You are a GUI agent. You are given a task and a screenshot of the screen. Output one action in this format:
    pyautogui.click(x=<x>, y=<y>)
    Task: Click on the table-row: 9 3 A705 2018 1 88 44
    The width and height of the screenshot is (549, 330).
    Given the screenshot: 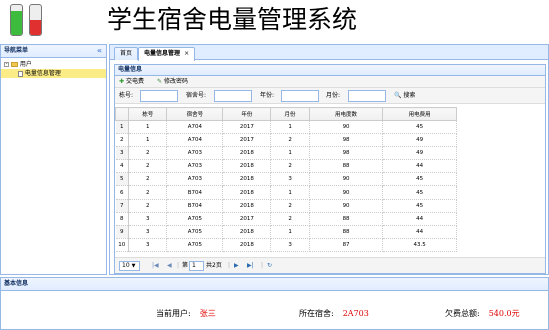 What is the action you would take?
    pyautogui.click(x=286, y=232)
    